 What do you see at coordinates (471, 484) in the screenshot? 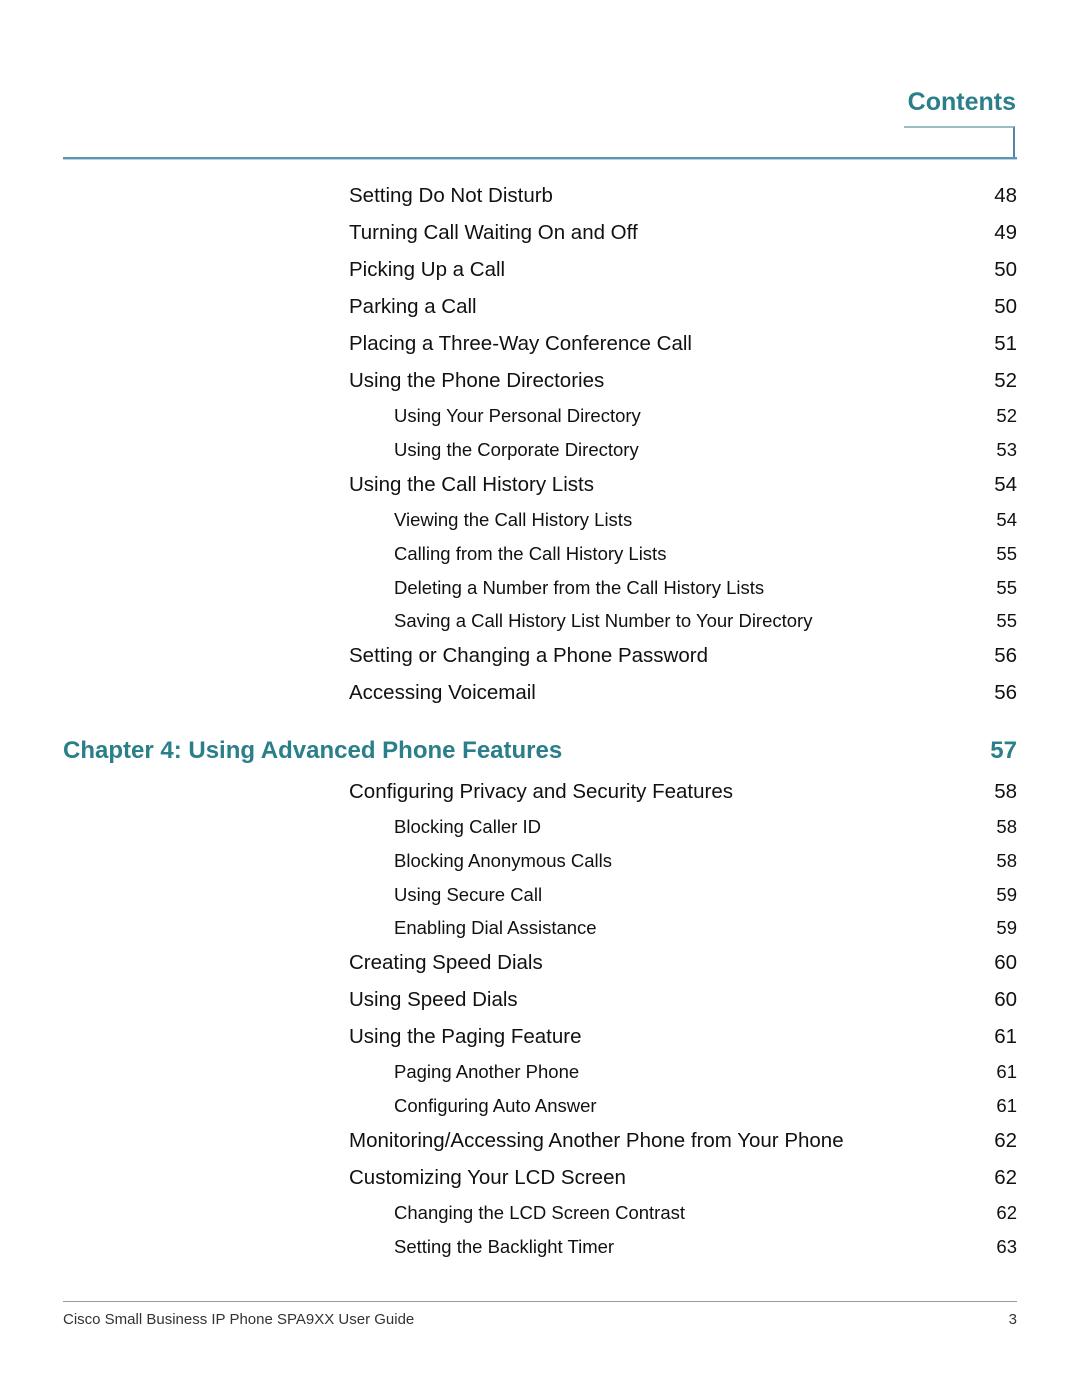
I see `toc-entry-title: Using the Call History Lists` at bounding box center [471, 484].